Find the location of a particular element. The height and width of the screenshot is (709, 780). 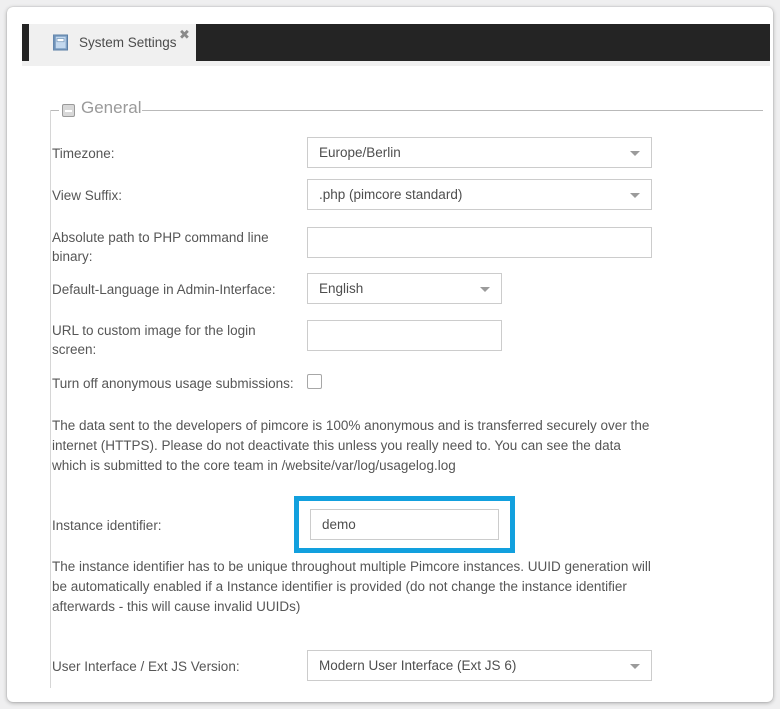

combobox-default-language: English is located at coordinates (404, 288).